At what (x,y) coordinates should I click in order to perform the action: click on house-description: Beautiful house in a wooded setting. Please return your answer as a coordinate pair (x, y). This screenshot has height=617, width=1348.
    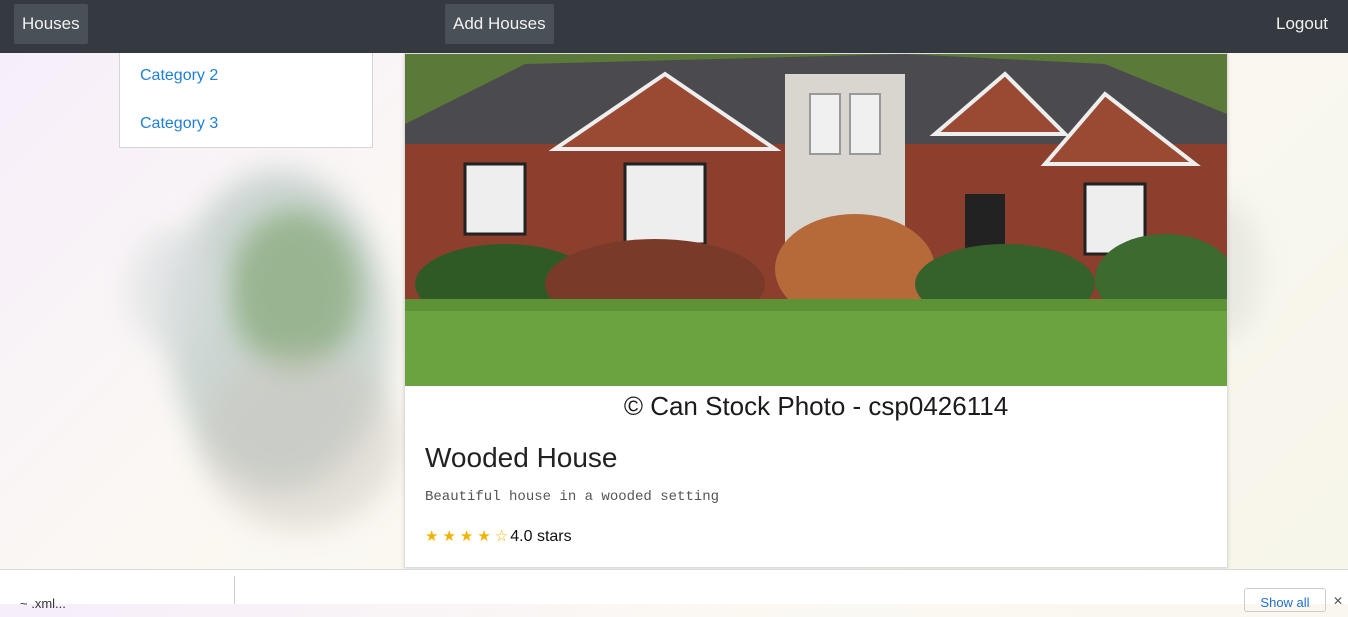
    Looking at the image, I should click on (572, 497).